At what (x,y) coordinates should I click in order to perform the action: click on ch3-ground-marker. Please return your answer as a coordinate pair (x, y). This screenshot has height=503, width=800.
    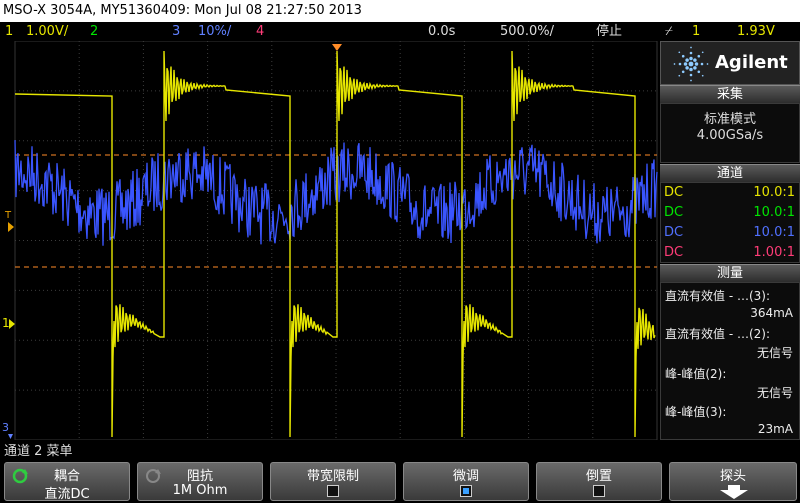
    Looking at the image, I should click on (10, 436).